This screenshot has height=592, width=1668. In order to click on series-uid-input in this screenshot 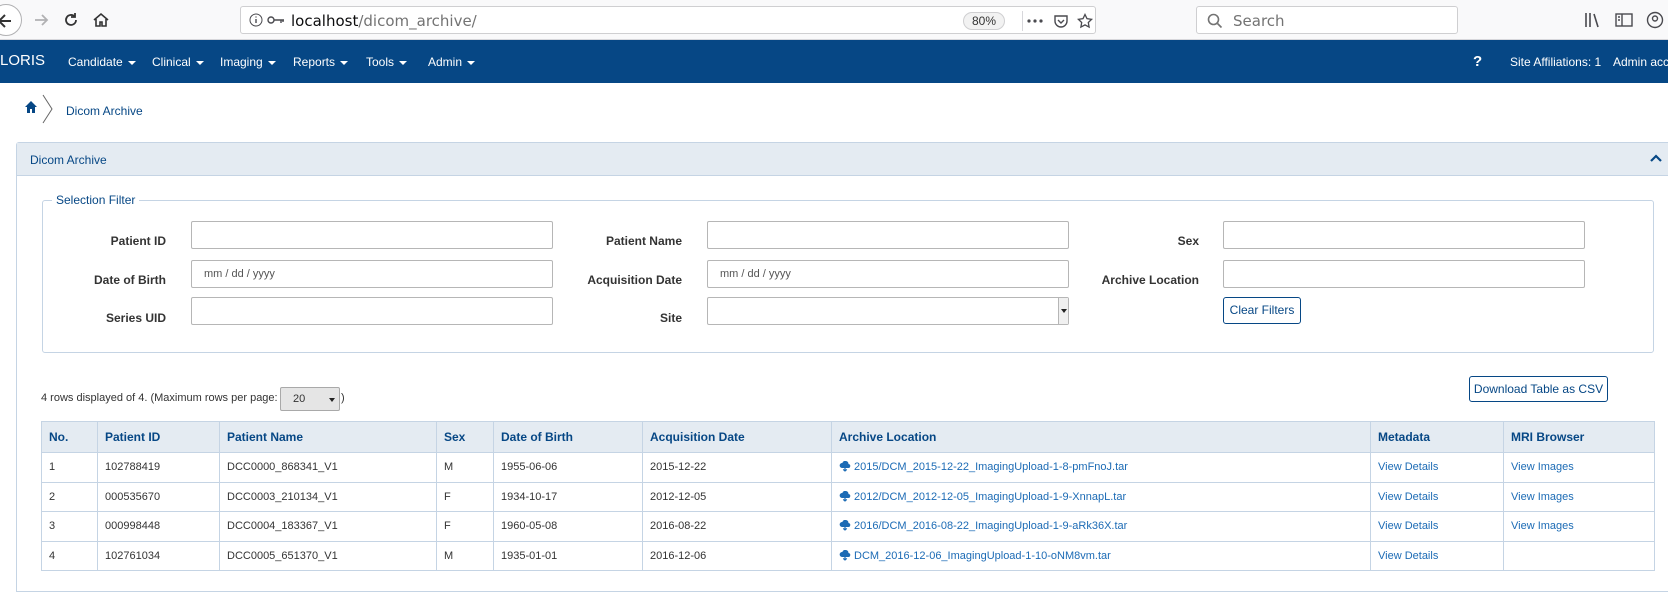, I will do `click(372, 311)`.